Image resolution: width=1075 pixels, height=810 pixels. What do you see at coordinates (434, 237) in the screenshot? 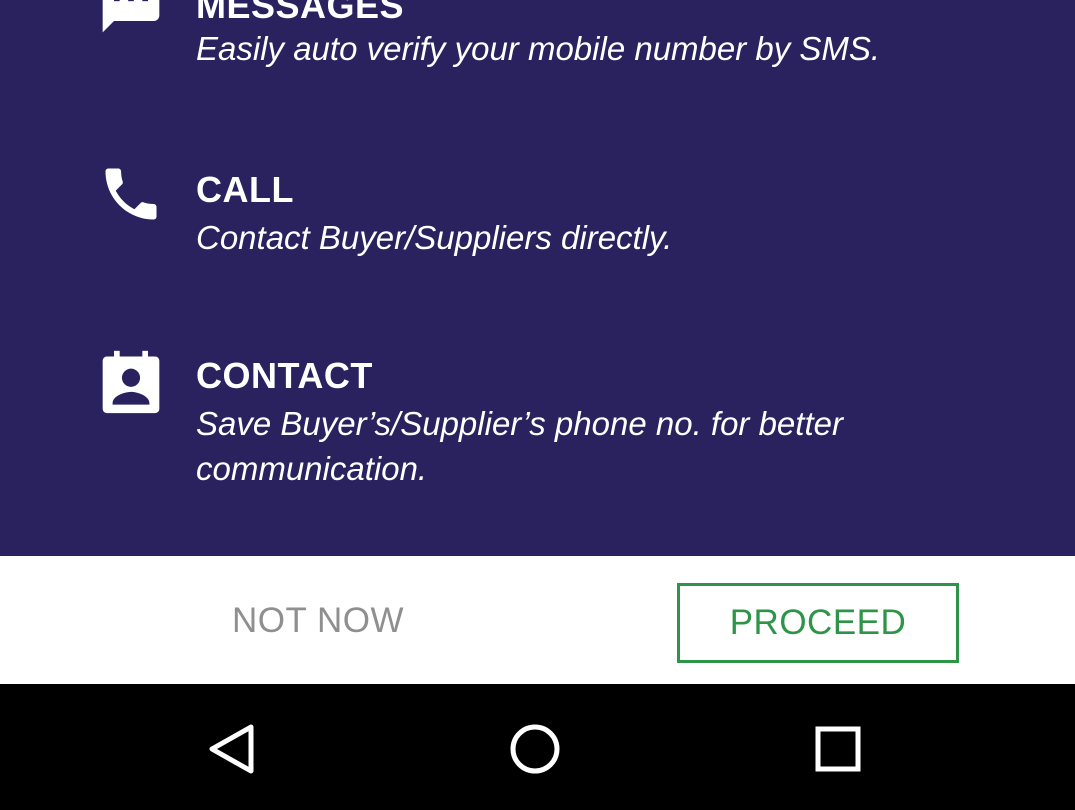
I see `permission-description: Contact Buyer/Suppliers directly.` at bounding box center [434, 237].